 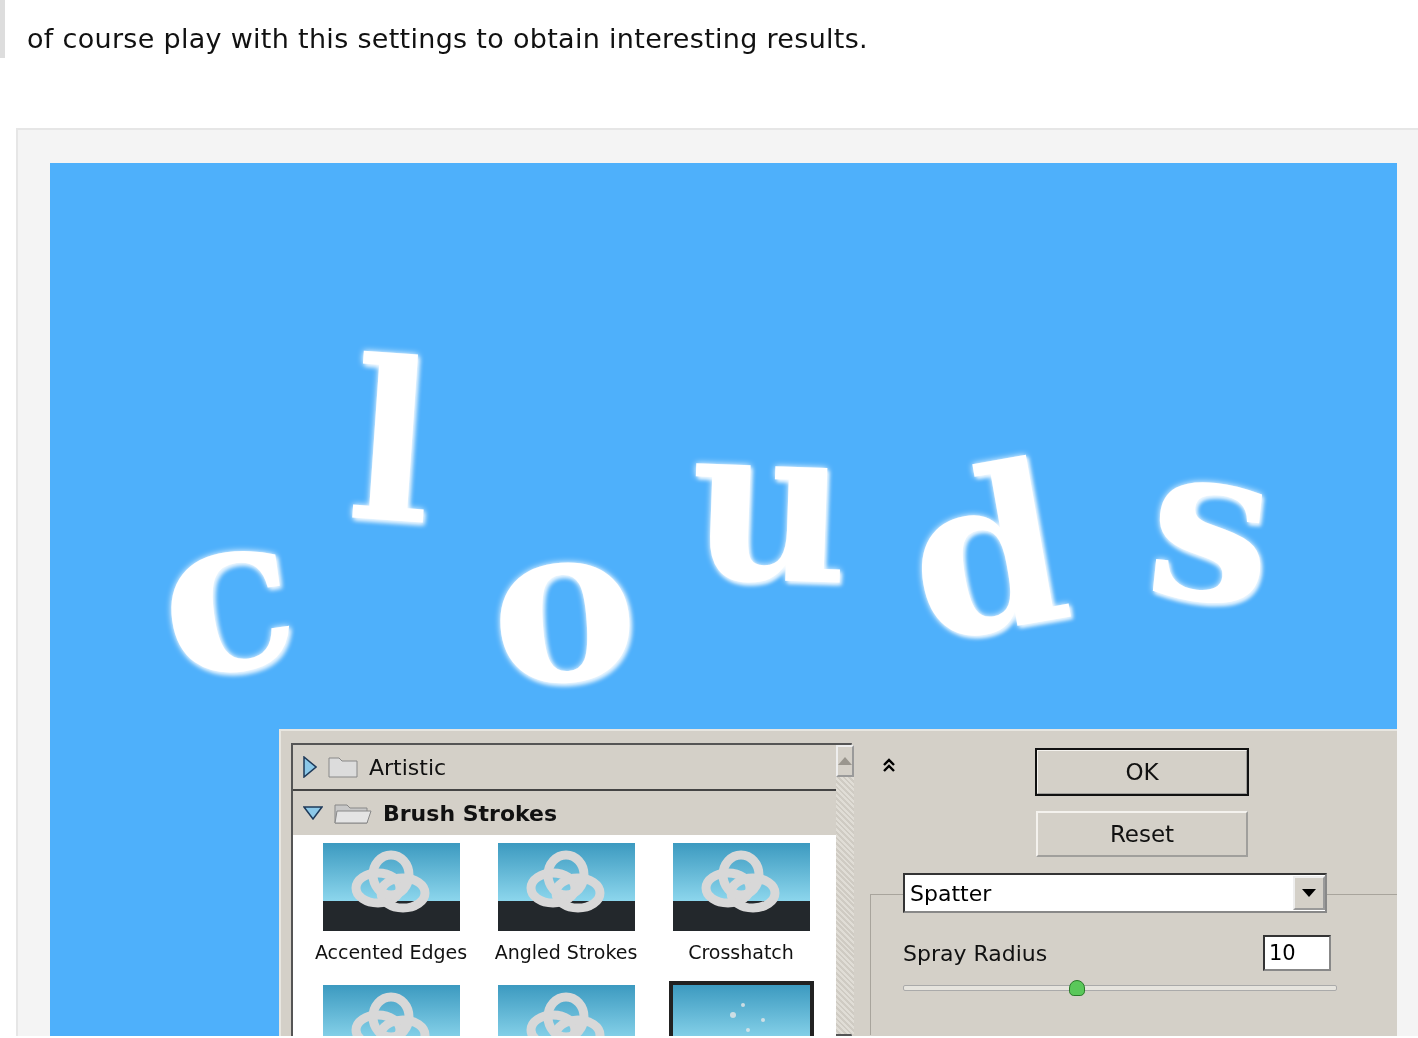 What do you see at coordinates (227, 593) in the screenshot?
I see `cloud-letter: c` at bounding box center [227, 593].